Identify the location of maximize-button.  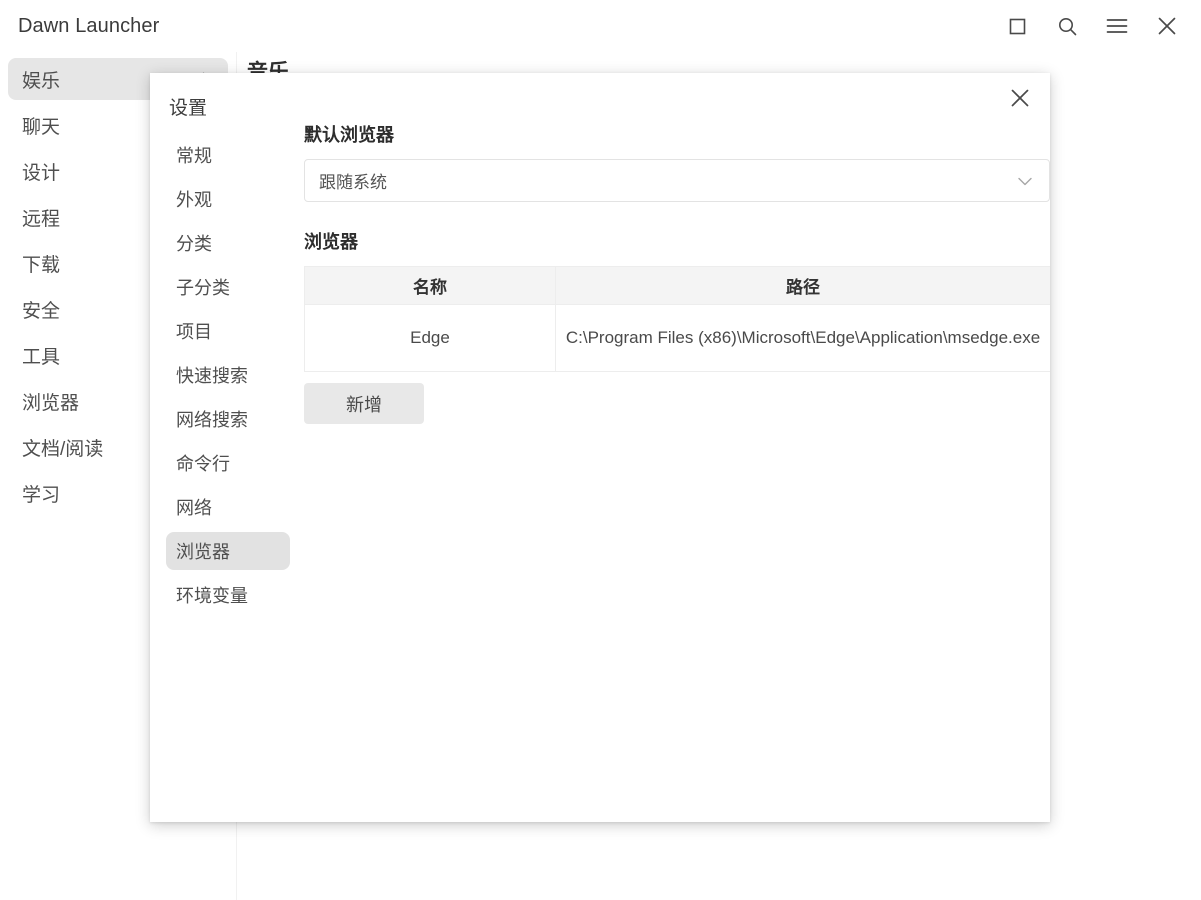
(1017, 26).